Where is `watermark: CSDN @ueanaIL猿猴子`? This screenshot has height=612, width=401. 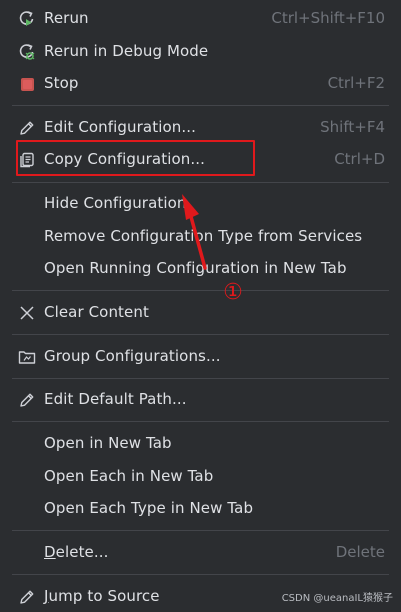 watermark: CSDN @ueanaIL猿猴子 is located at coordinates (337, 598).